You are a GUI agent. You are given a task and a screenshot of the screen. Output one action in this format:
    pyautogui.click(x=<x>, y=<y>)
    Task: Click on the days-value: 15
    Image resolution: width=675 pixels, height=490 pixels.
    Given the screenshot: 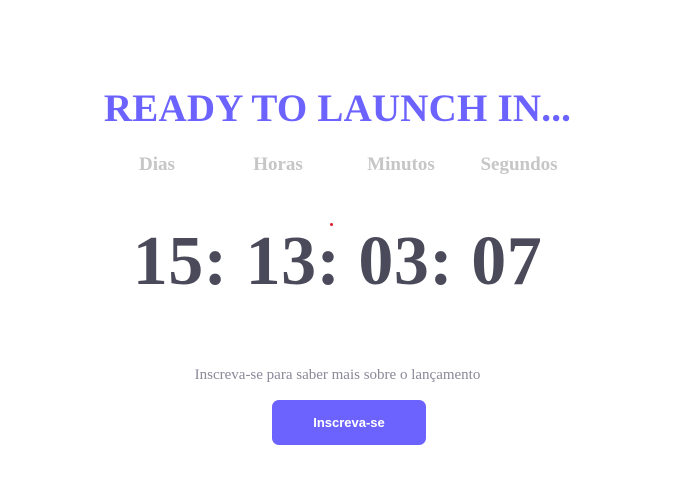 What is the action you would take?
    pyautogui.click(x=168, y=261)
    